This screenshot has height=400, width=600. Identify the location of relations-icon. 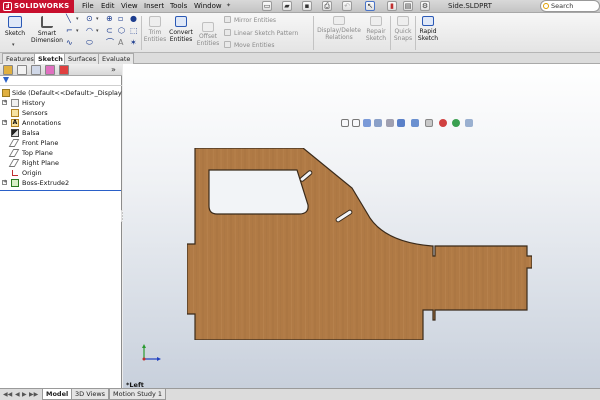
(339, 20).